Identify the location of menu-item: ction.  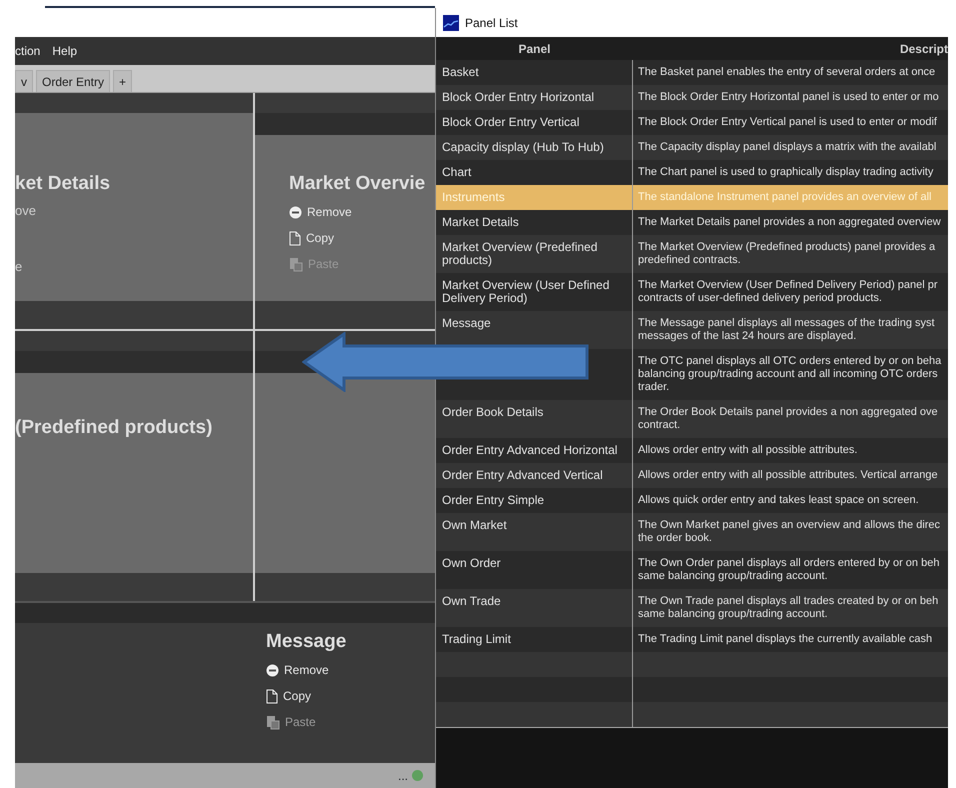
(27, 51).